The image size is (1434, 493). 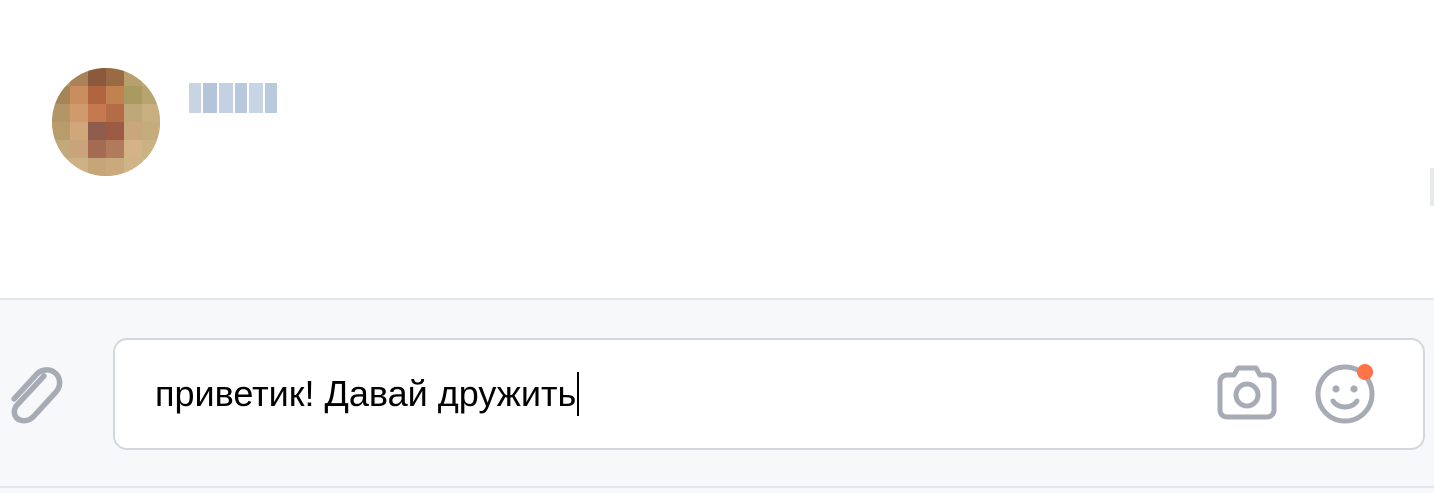 I want to click on composer-divider, so click(x=717, y=487).